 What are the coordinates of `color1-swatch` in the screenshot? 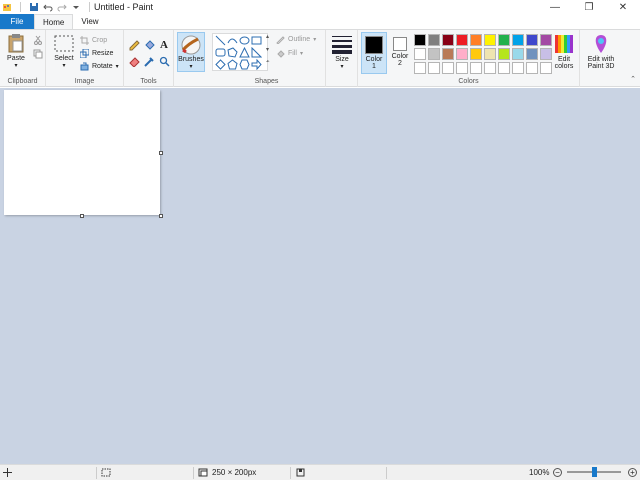 It's located at (374, 45).